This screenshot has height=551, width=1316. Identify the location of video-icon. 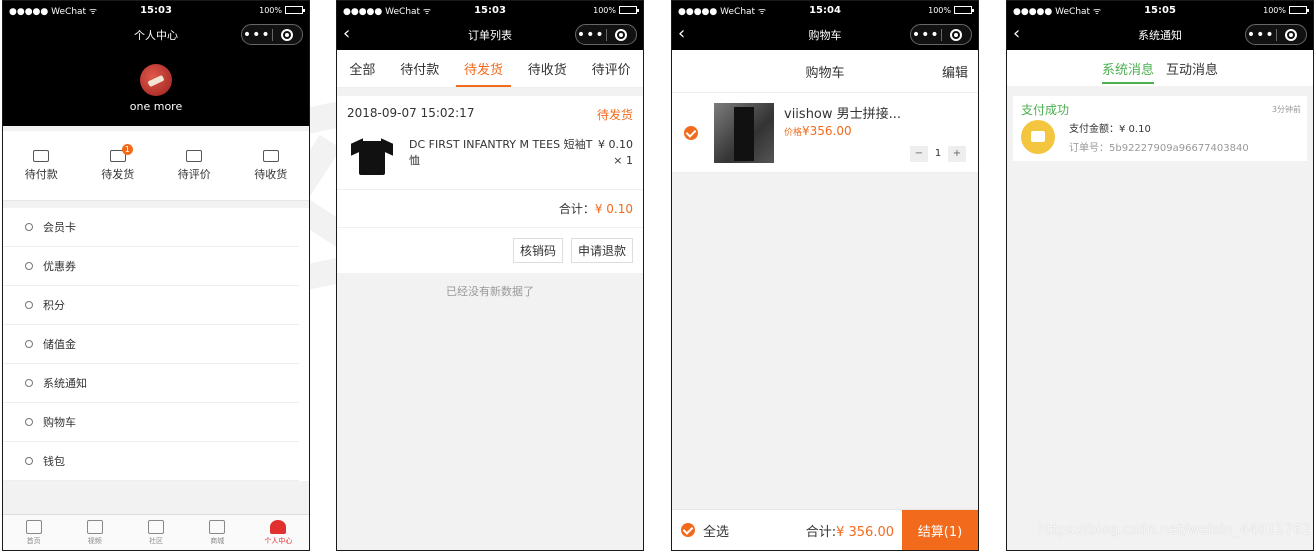
(94, 527).